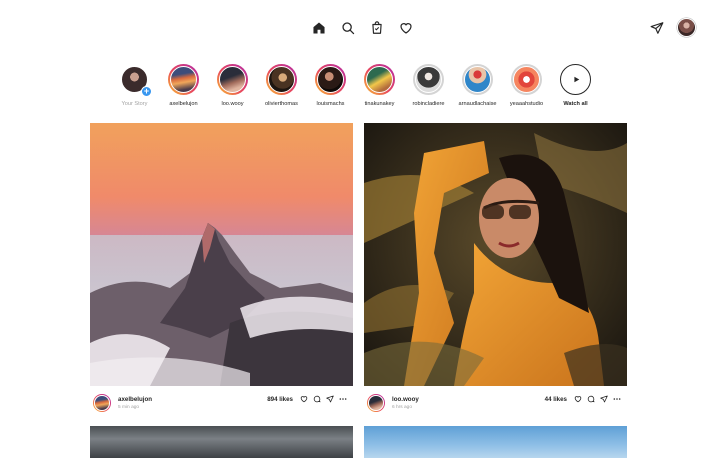  I want to click on likes-count: 894 likes, so click(280, 399).